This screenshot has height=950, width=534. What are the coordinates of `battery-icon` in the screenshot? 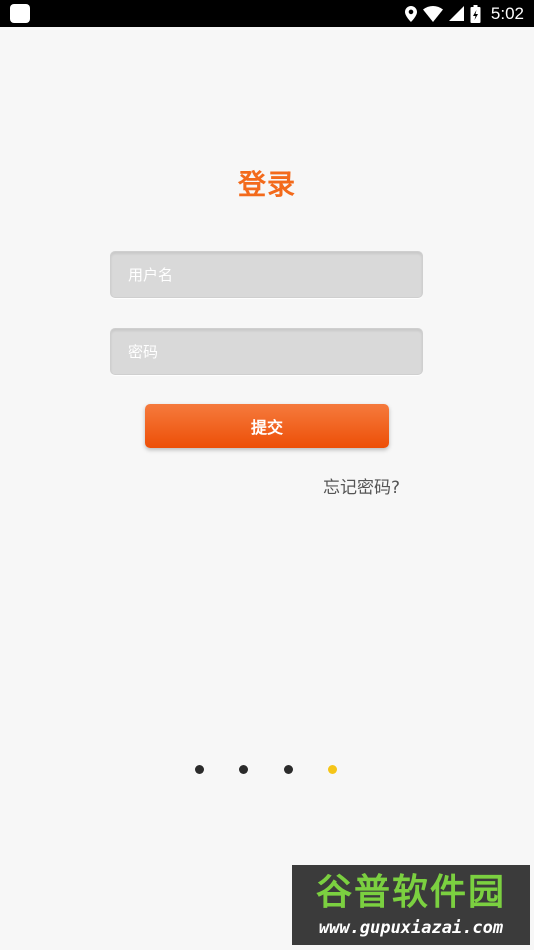 It's located at (475, 13).